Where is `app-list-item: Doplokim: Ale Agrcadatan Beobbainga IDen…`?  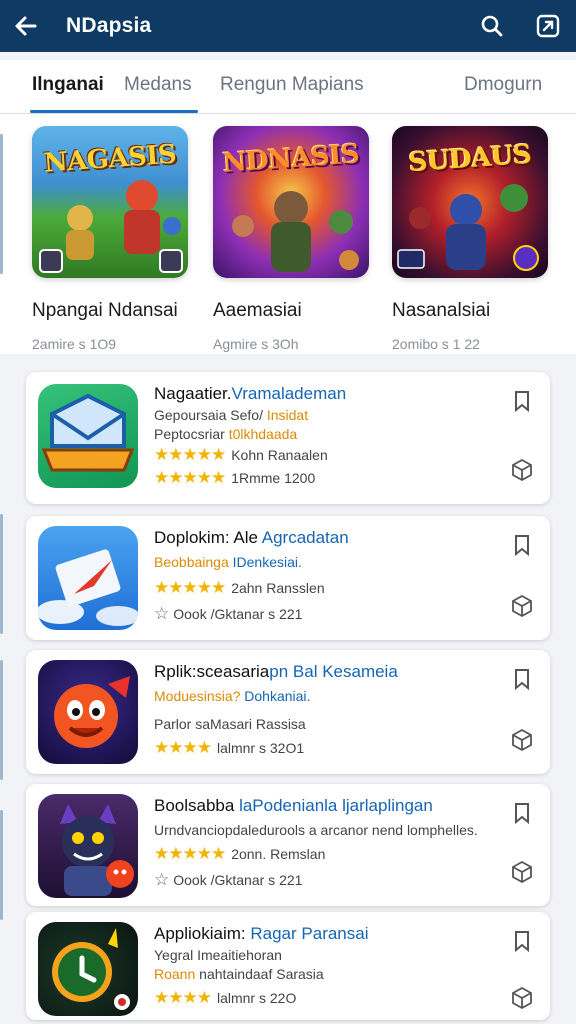 app-list-item: Doplokim: Ale Agrcadatan Beobbainga IDen… is located at coordinates (288, 578).